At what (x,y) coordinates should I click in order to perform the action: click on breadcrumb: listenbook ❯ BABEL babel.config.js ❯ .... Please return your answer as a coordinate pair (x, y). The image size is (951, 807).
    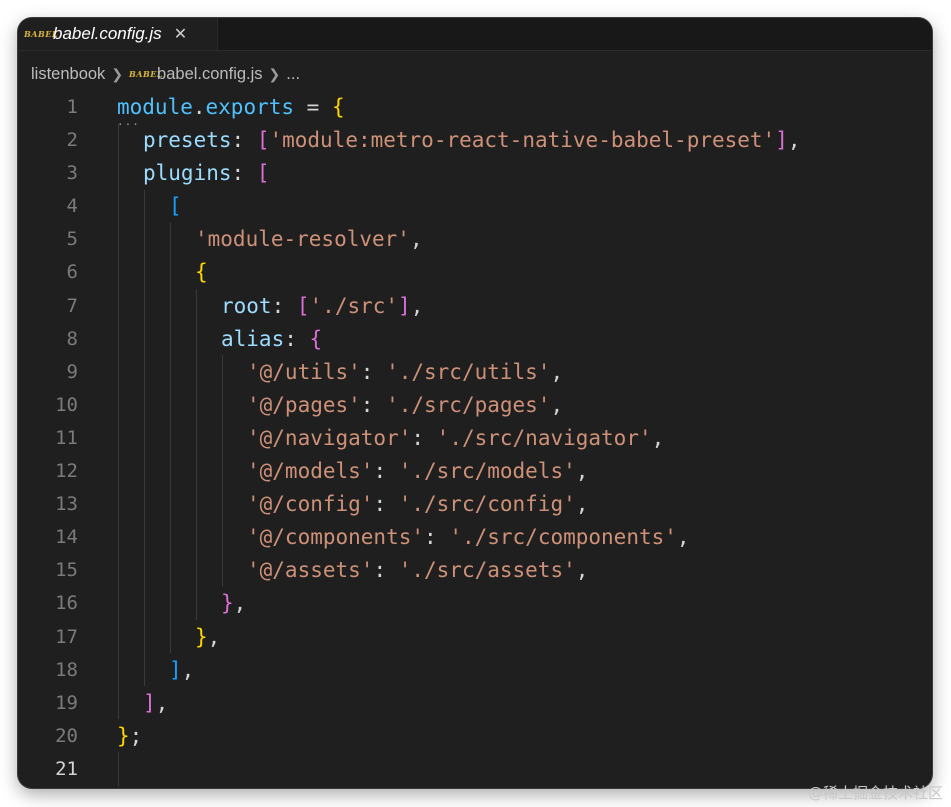
    Looking at the image, I should click on (165, 74).